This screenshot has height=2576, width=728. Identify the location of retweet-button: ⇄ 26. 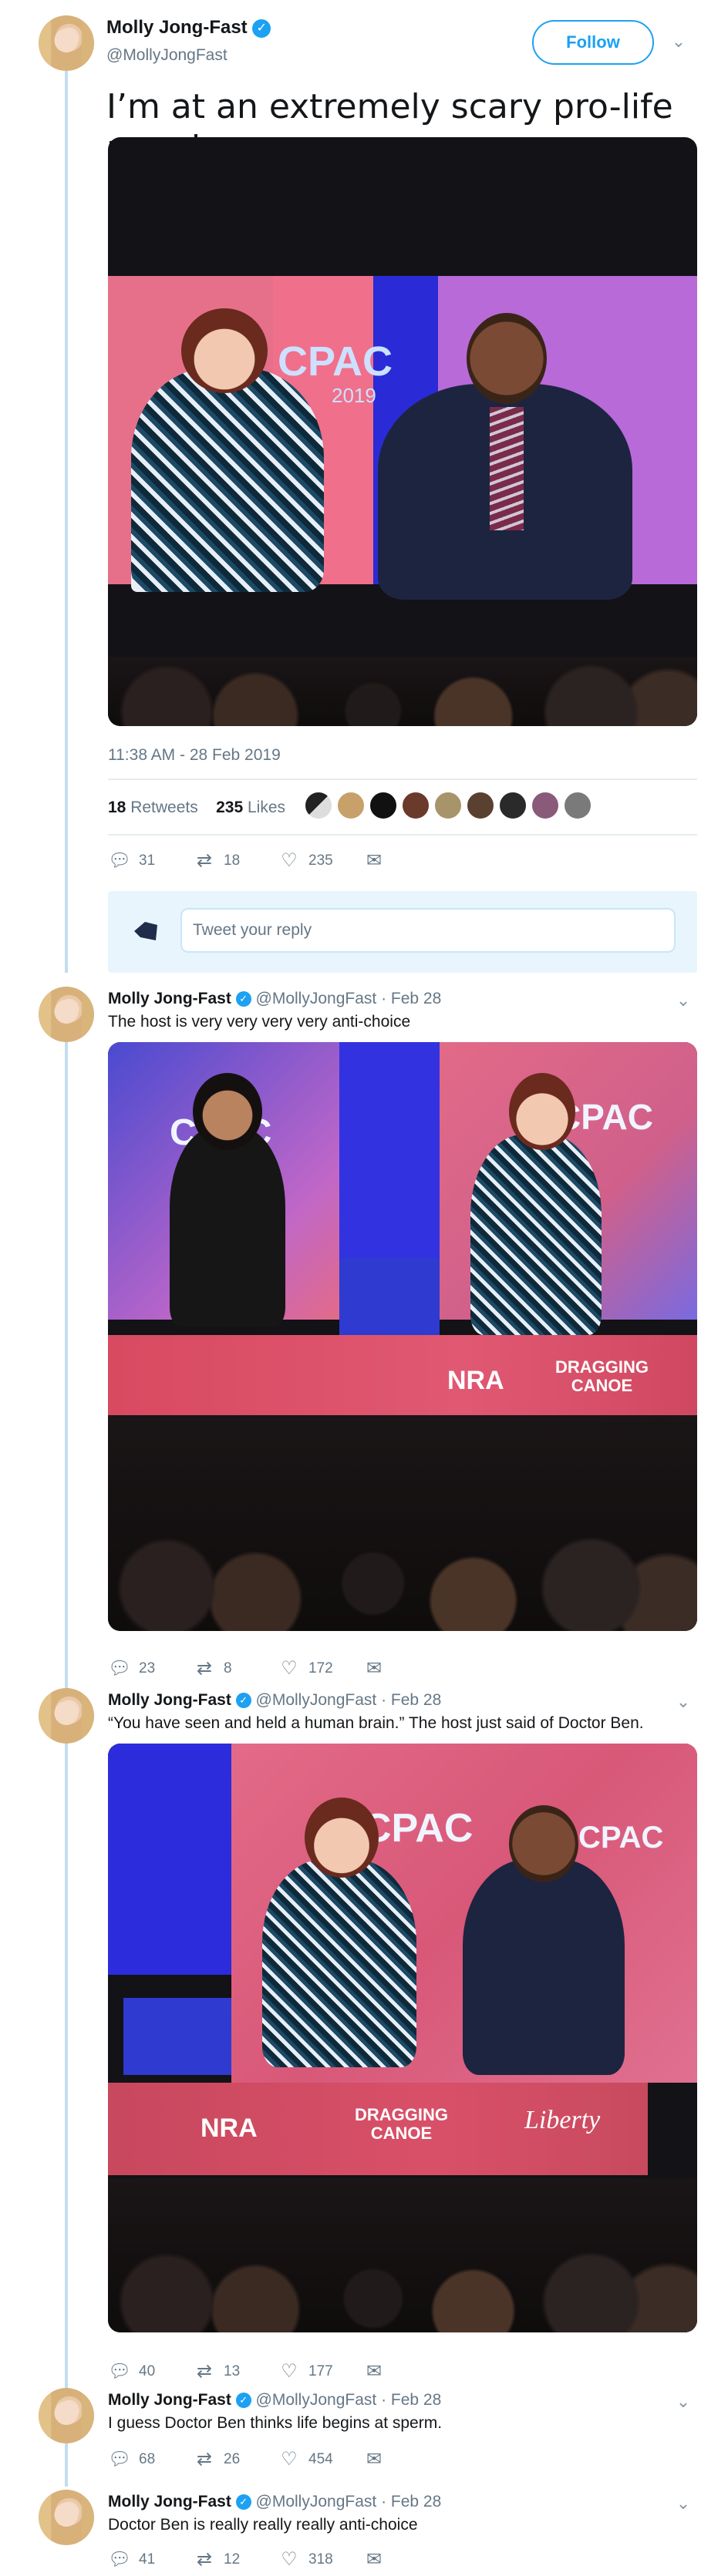
(236, 2459).